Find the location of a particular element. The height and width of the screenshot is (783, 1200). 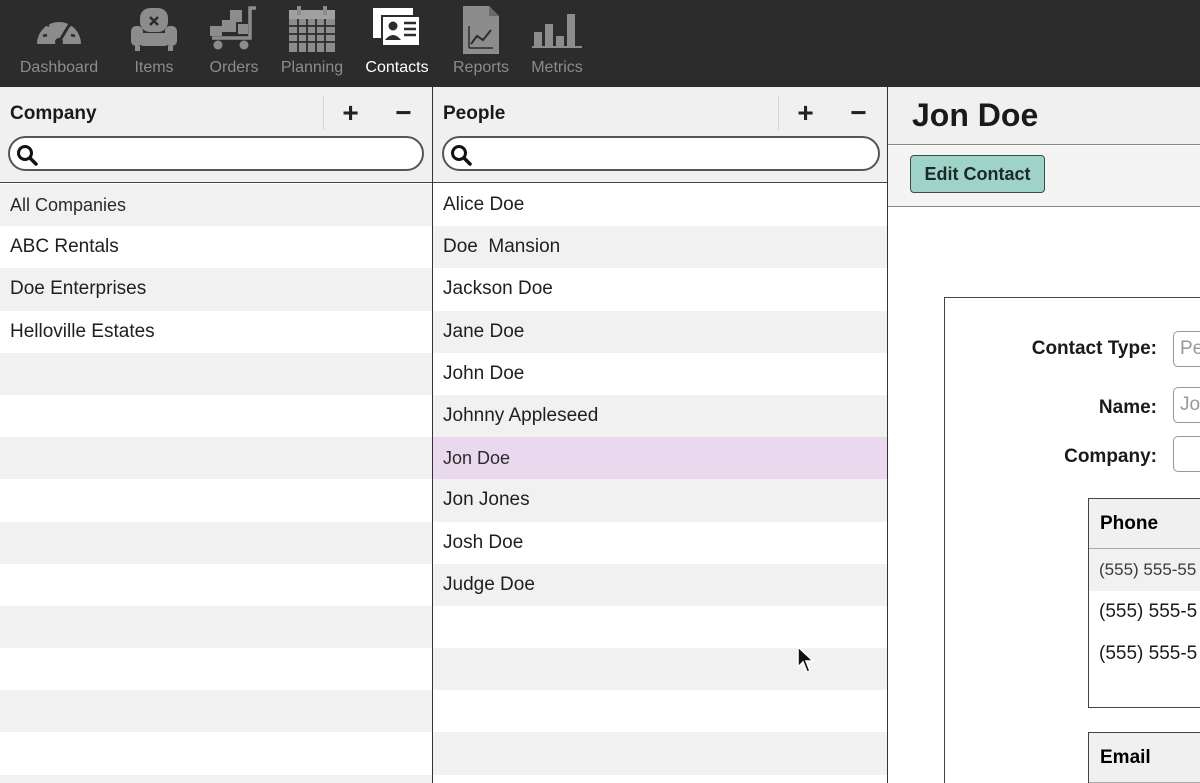

people-search-input is located at coordinates (668, 154).